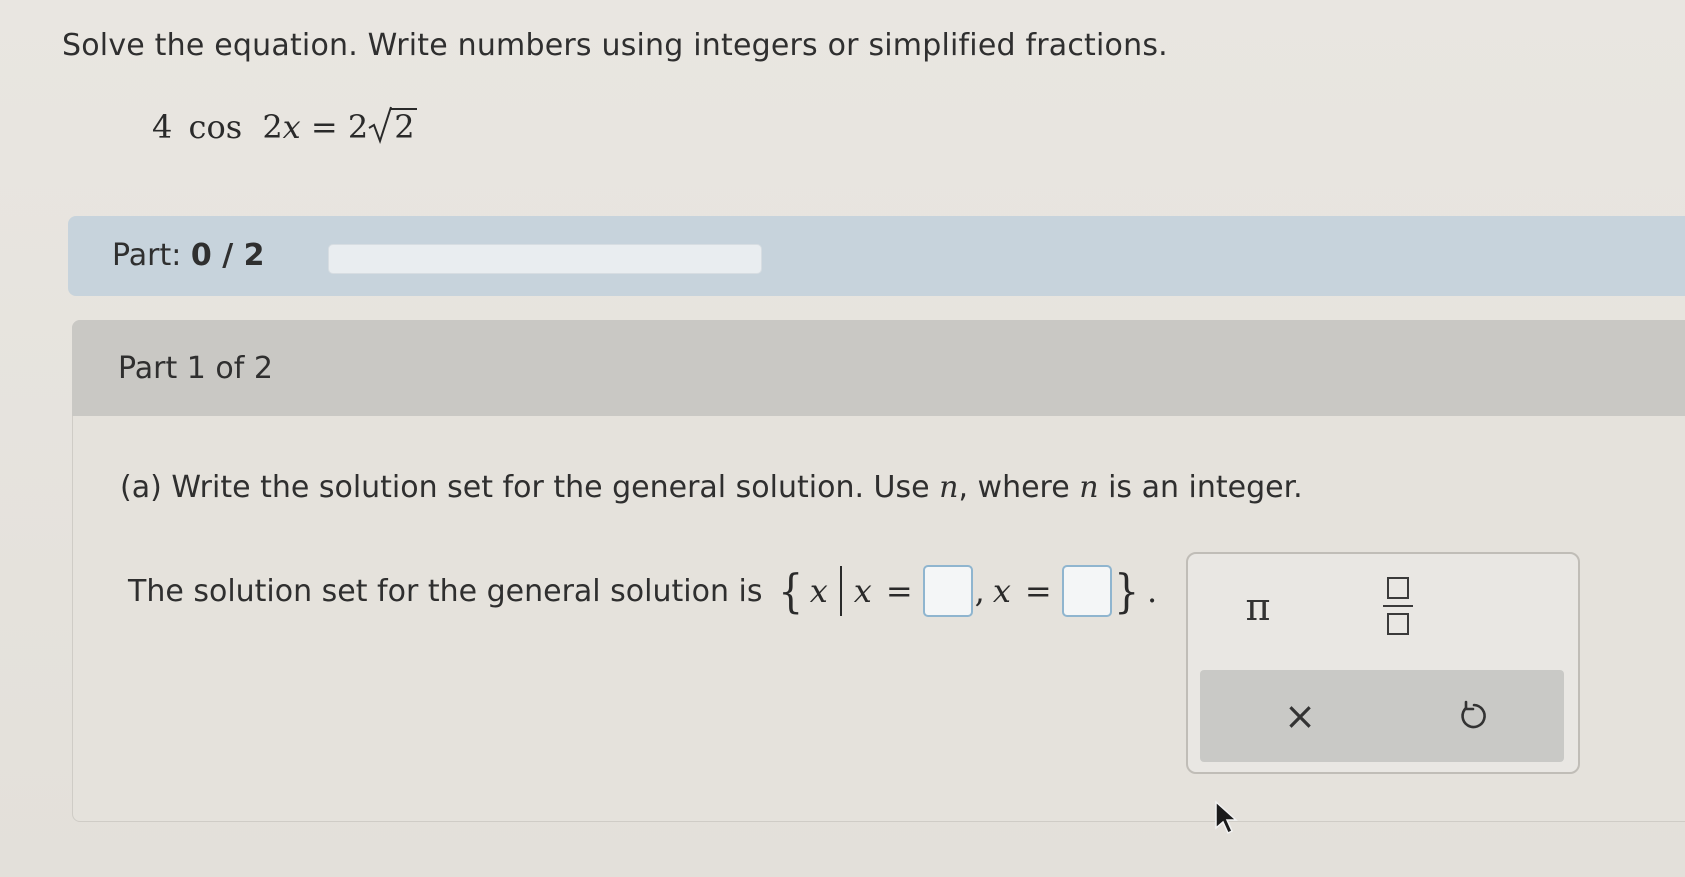  What do you see at coordinates (291, 127) in the screenshot?
I see `equation-arg-variable: x` at bounding box center [291, 127].